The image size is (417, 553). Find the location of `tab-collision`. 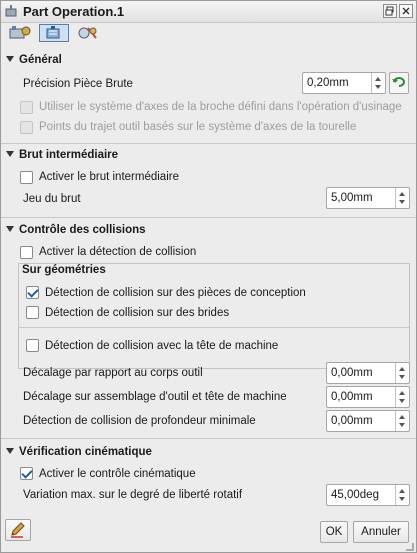

tab-collision is located at coordinates (88, 33).